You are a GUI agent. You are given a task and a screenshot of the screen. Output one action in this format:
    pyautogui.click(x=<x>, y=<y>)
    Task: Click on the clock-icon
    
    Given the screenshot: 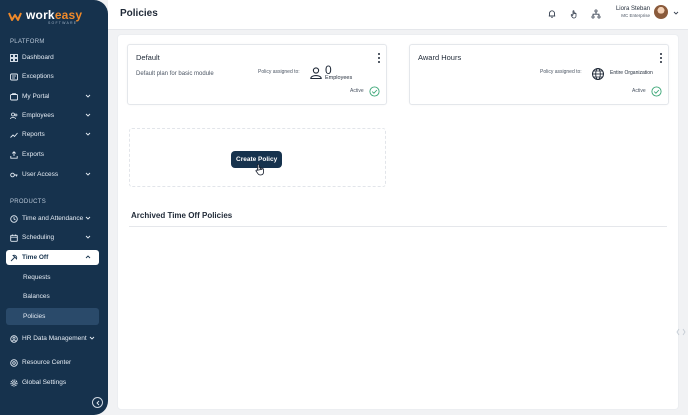 What is the action you would take?
    pyautogui.click(x=13, y=218)
    